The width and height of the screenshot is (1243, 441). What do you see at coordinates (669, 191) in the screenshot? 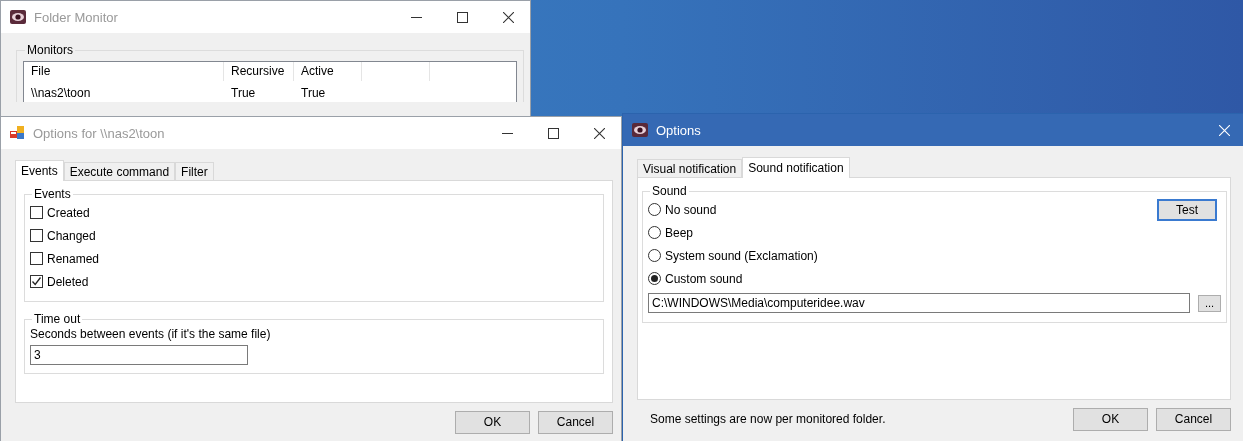
I see `group-label: Sound` at bounding box center [669, 191].